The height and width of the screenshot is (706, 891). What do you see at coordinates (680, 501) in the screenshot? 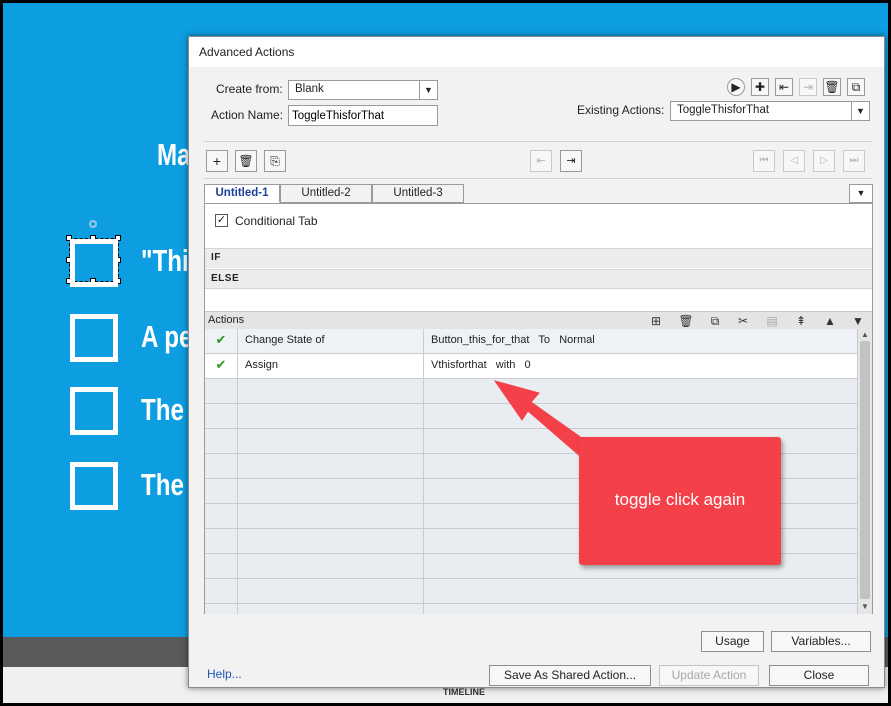
I see `annotation-callout: toggle click again` at bounding box center [680, 501].